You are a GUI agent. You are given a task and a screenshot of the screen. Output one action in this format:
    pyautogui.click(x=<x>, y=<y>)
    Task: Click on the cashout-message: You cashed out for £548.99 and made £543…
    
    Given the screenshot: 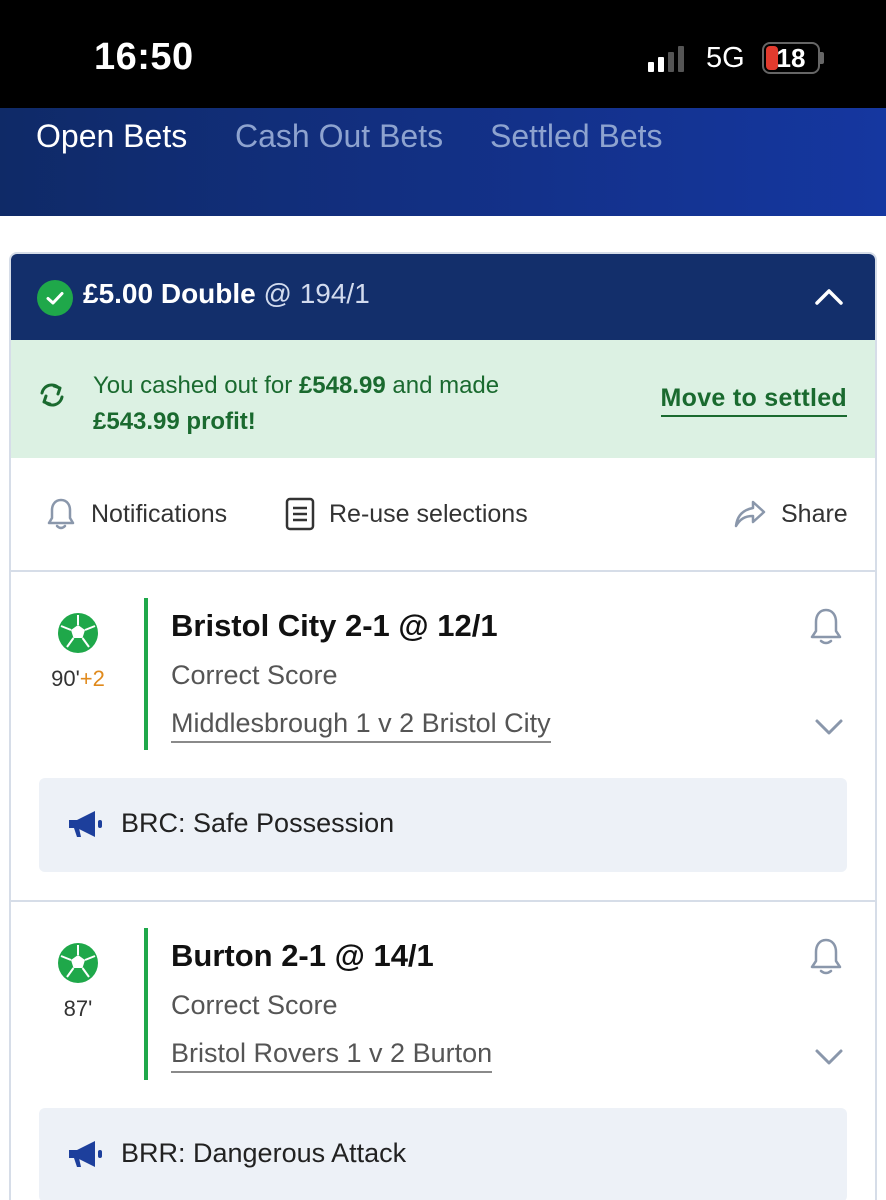 What is the action you would take?
    pyautogui.click(x=333, y=404)
    